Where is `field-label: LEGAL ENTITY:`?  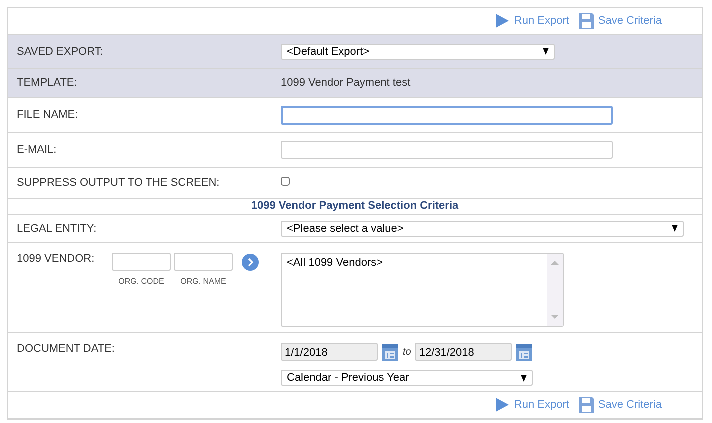 field-label: LEGAL ENTITY: is located at coordinates (57, 228).